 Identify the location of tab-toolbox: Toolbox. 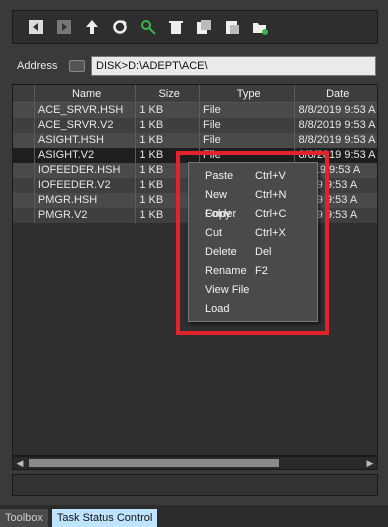
(24, 518).